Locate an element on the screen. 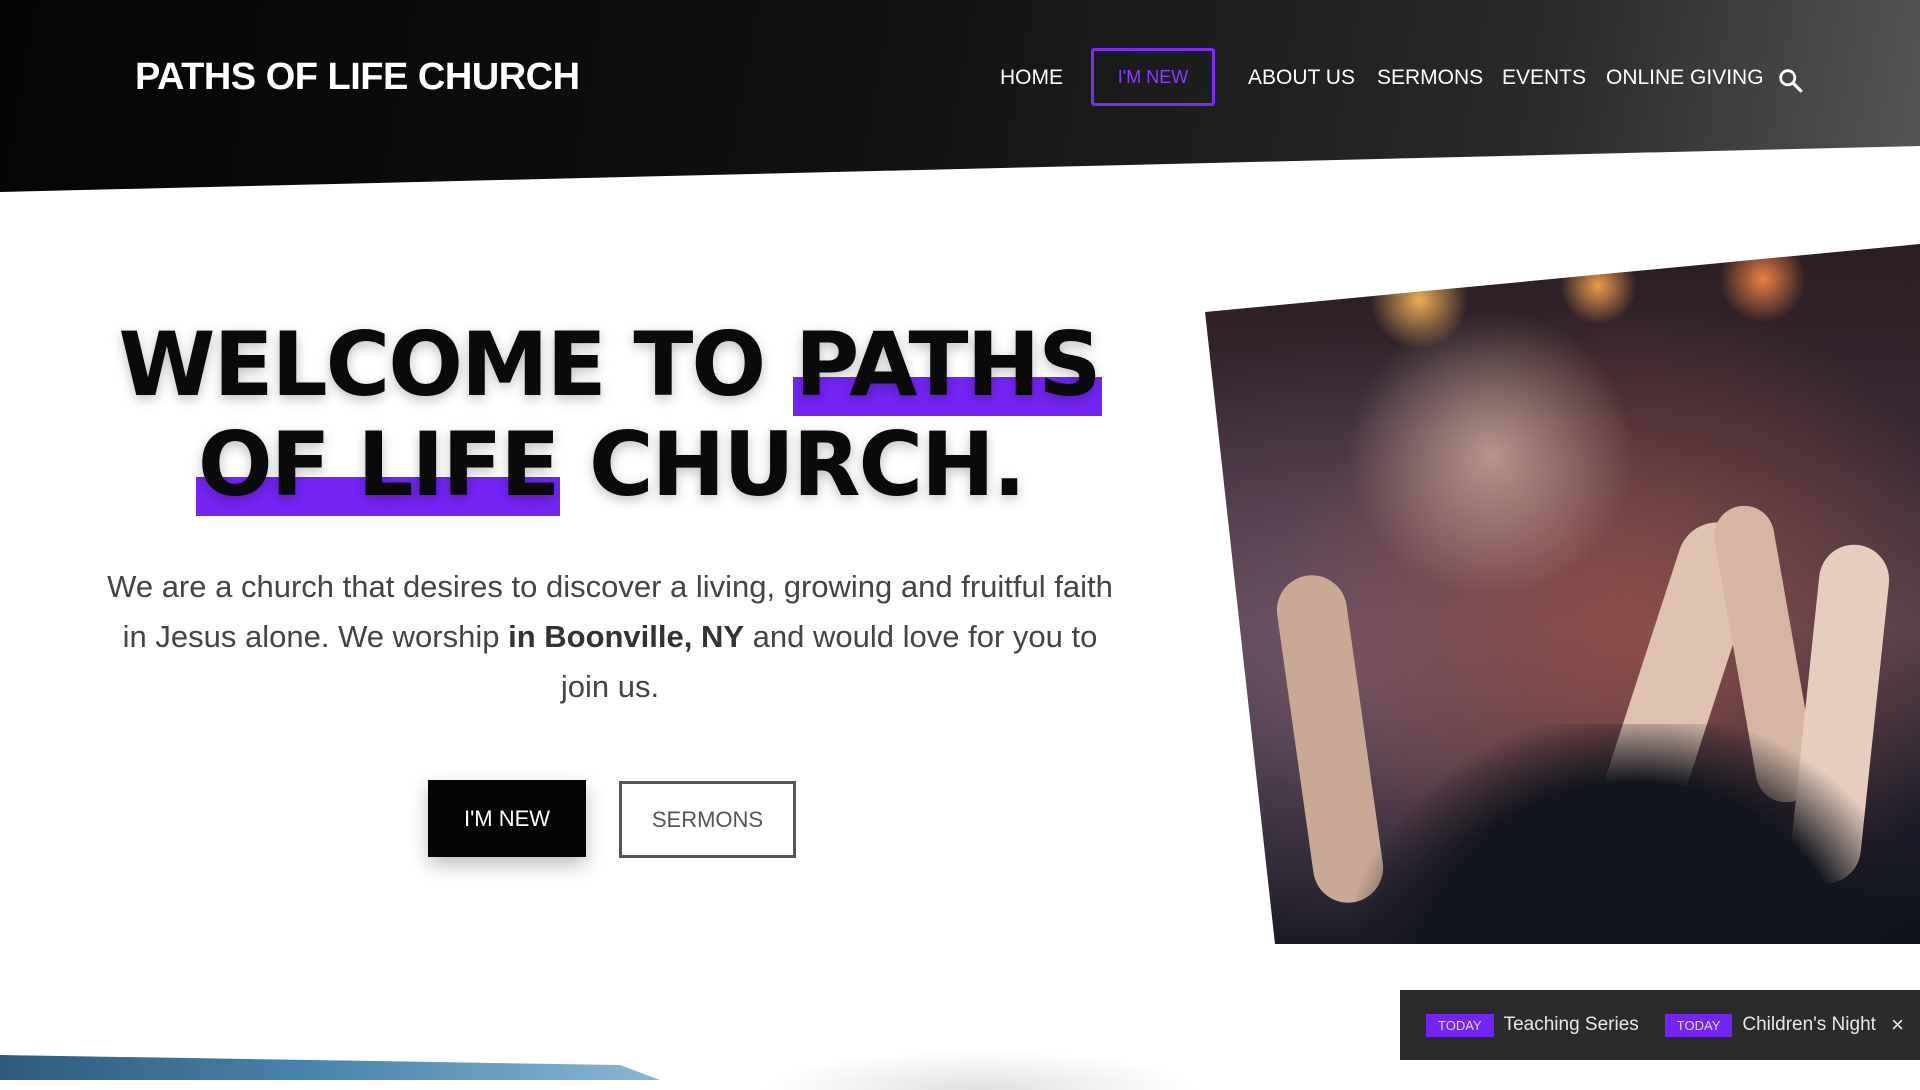 The image size is (1920, 1090). event-title: Children's Night is located at coordinates (1809, 1024).